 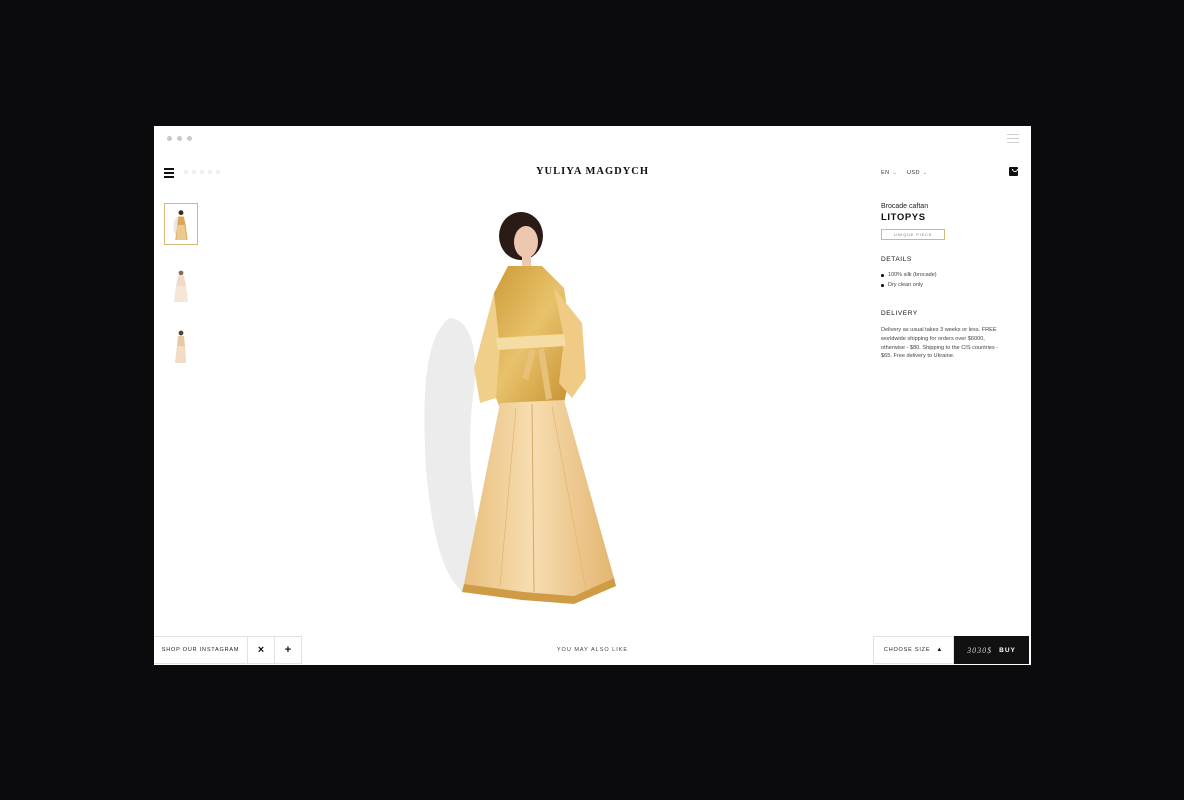 I want to click on currency-value: USD, so click(x=913, y=173).